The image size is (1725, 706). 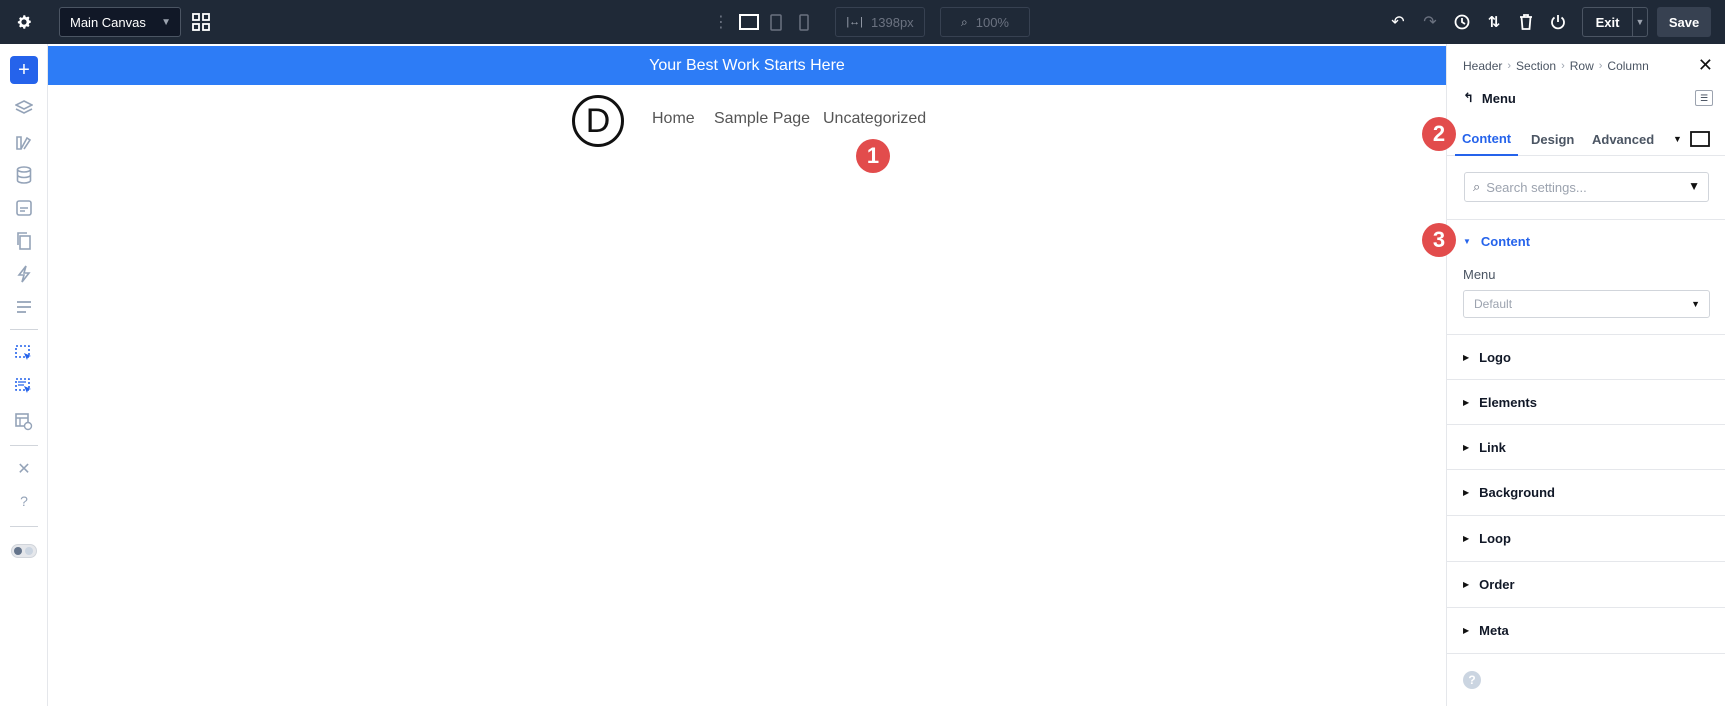 I want to click on canvas-width-field: |↔| 1398px, so click(x=880, y=22).